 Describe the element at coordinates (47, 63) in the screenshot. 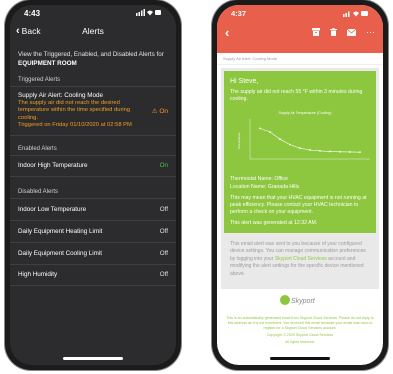

I see `location-name: EQUIPMENT ROOM` at that location.